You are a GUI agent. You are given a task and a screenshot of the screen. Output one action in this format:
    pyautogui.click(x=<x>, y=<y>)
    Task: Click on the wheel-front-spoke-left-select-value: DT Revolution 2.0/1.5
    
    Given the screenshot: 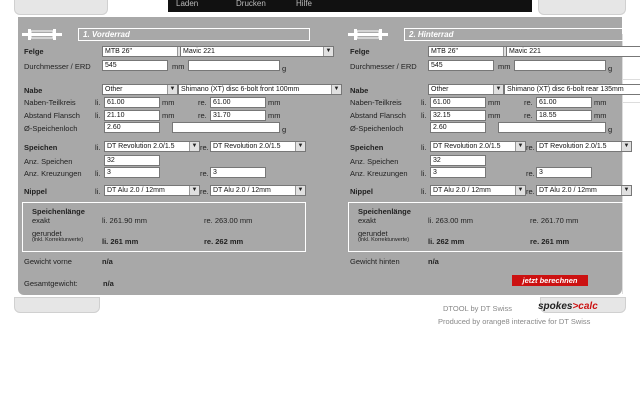 What is the action you would take?
    pyautogui.click(x=141, y=146)
    